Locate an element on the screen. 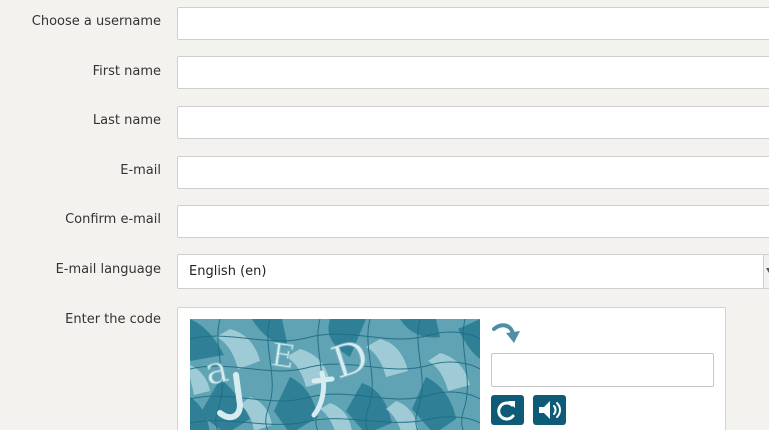 Image resolution: width=769 pixels, height=430 pixels. captcha-pattern: a E D is located at coordinates (335, 374).